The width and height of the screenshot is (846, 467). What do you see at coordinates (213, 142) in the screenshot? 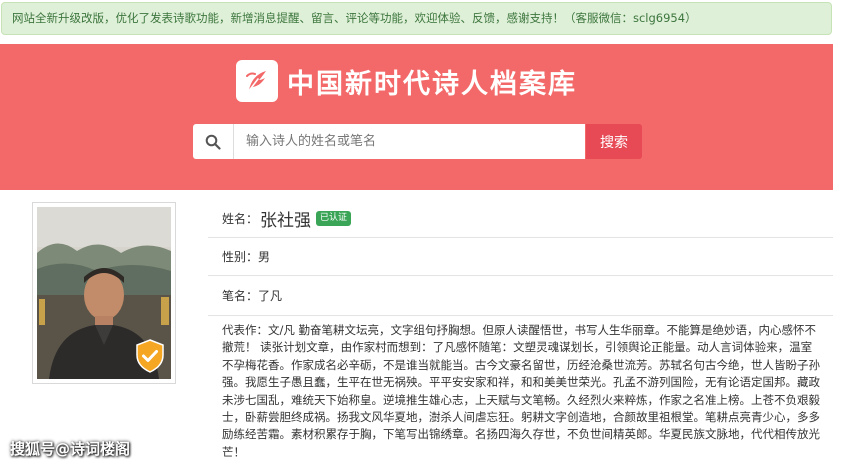
I see `search-icon` at bounding box center [213, 142].